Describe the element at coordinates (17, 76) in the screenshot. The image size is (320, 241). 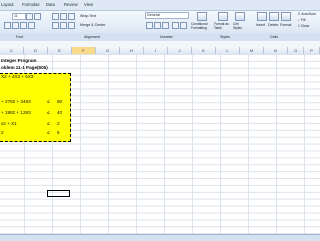
I see `objective-function: X2 + 4X3 + 6X3` at that location.